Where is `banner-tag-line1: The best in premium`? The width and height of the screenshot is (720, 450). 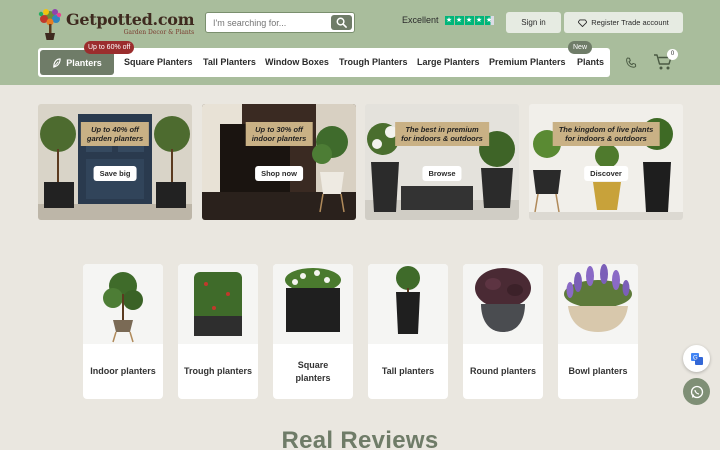
banner-tag-line1: The best in premium is located at coordinates (442, 129).